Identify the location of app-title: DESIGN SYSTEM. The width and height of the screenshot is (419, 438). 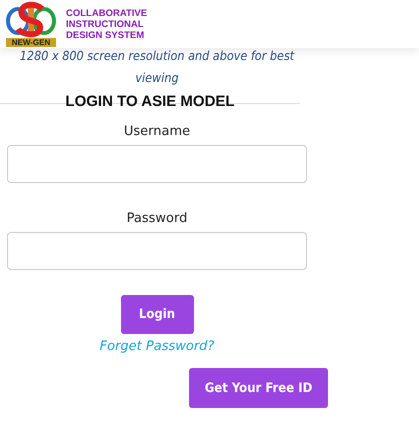
(106, 35).